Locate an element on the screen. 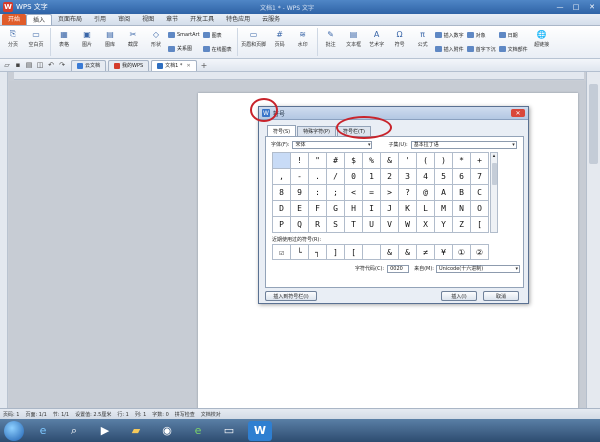 This screenshot has width=600, height=442. symbol-cell: # is located at coordinates (336, 161).